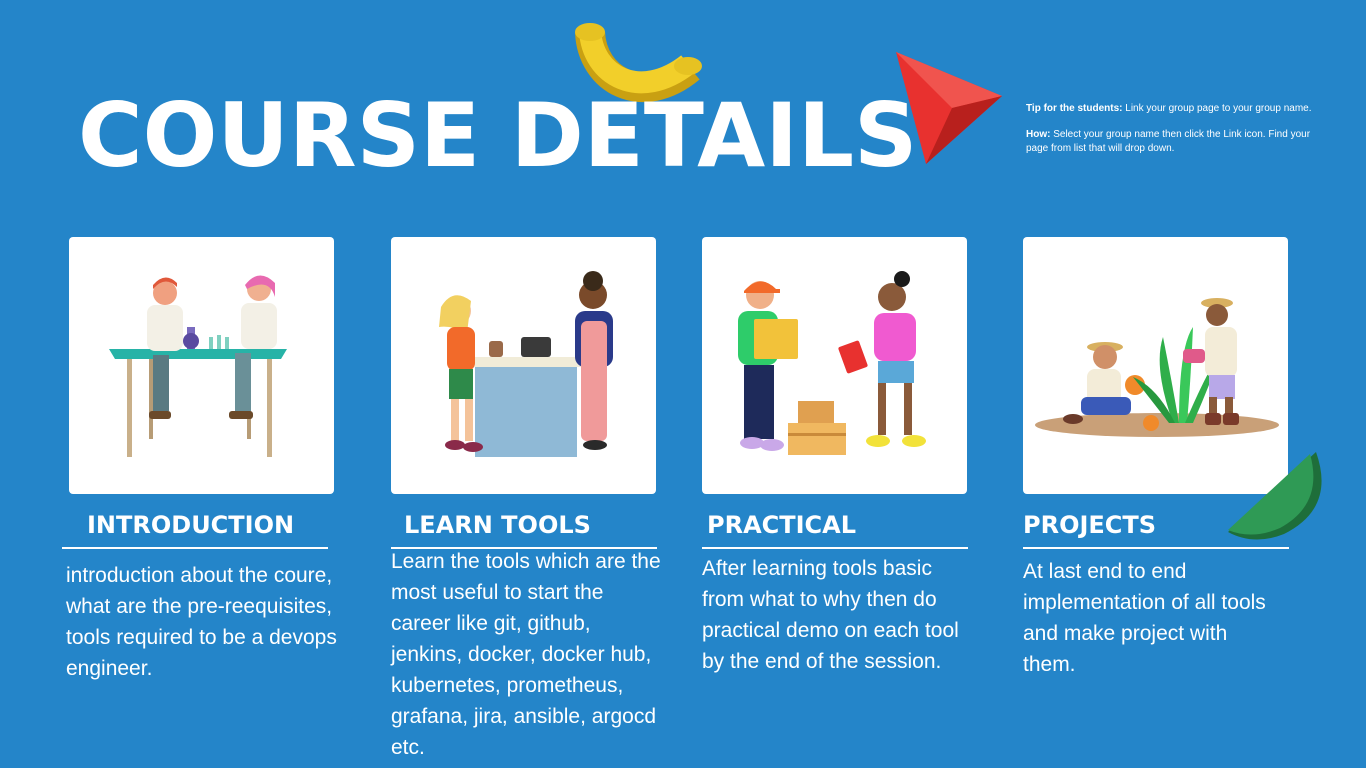 The width and height of the screenshot is (1366, 768). Describe the element at coordinates (1074, 108) in the screenshot. I see `tip-label: Tip for the students:` at that location.